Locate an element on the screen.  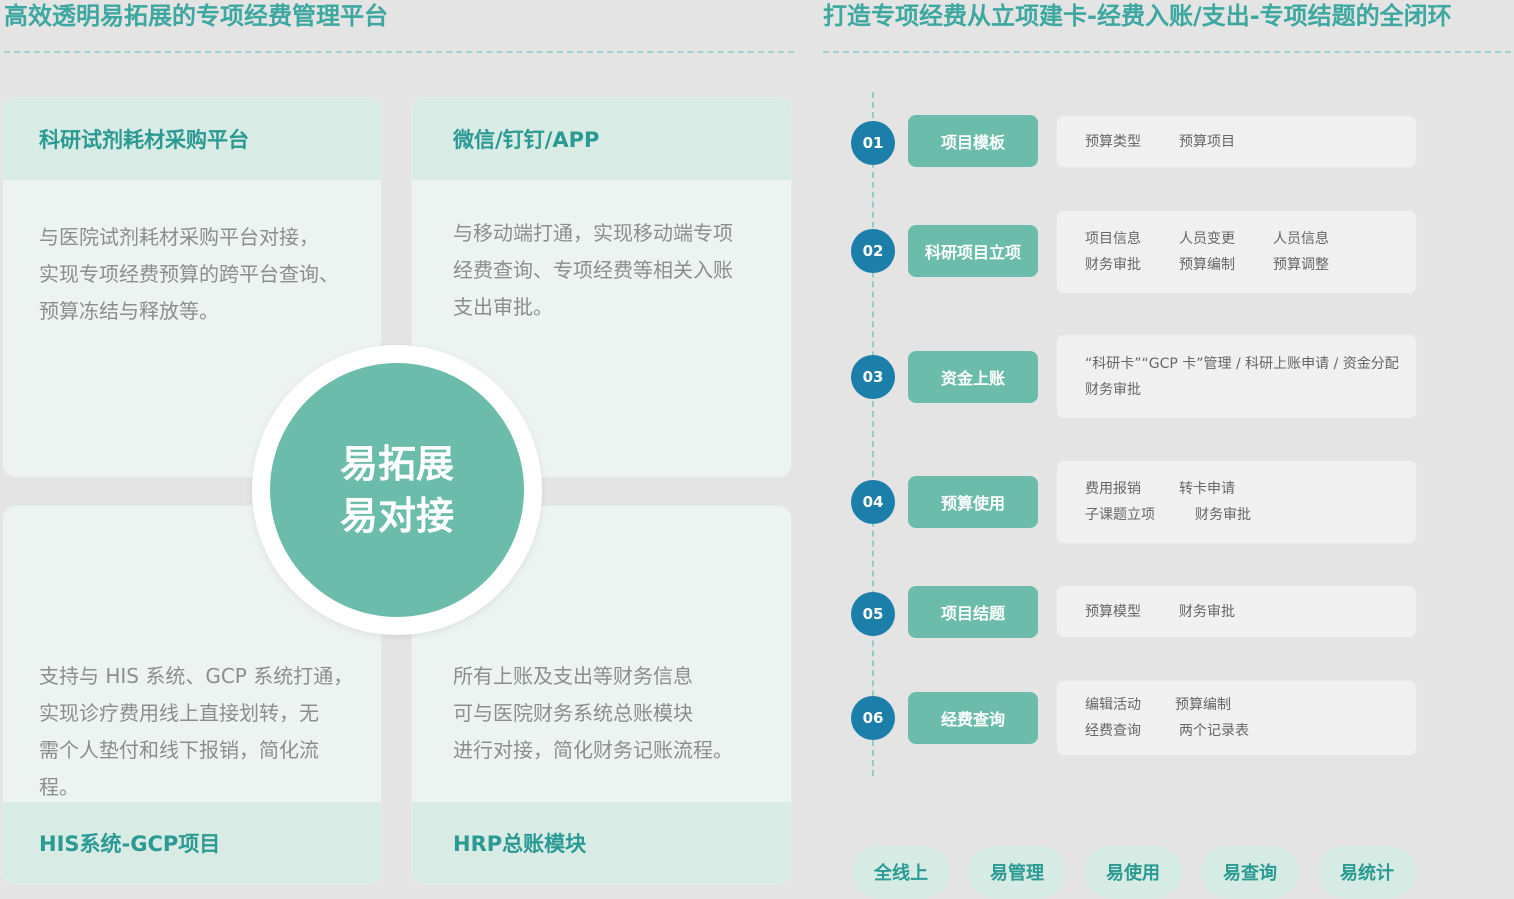
detail-row: 预算模型 财务审批 is located at coordinates (1250, 612).